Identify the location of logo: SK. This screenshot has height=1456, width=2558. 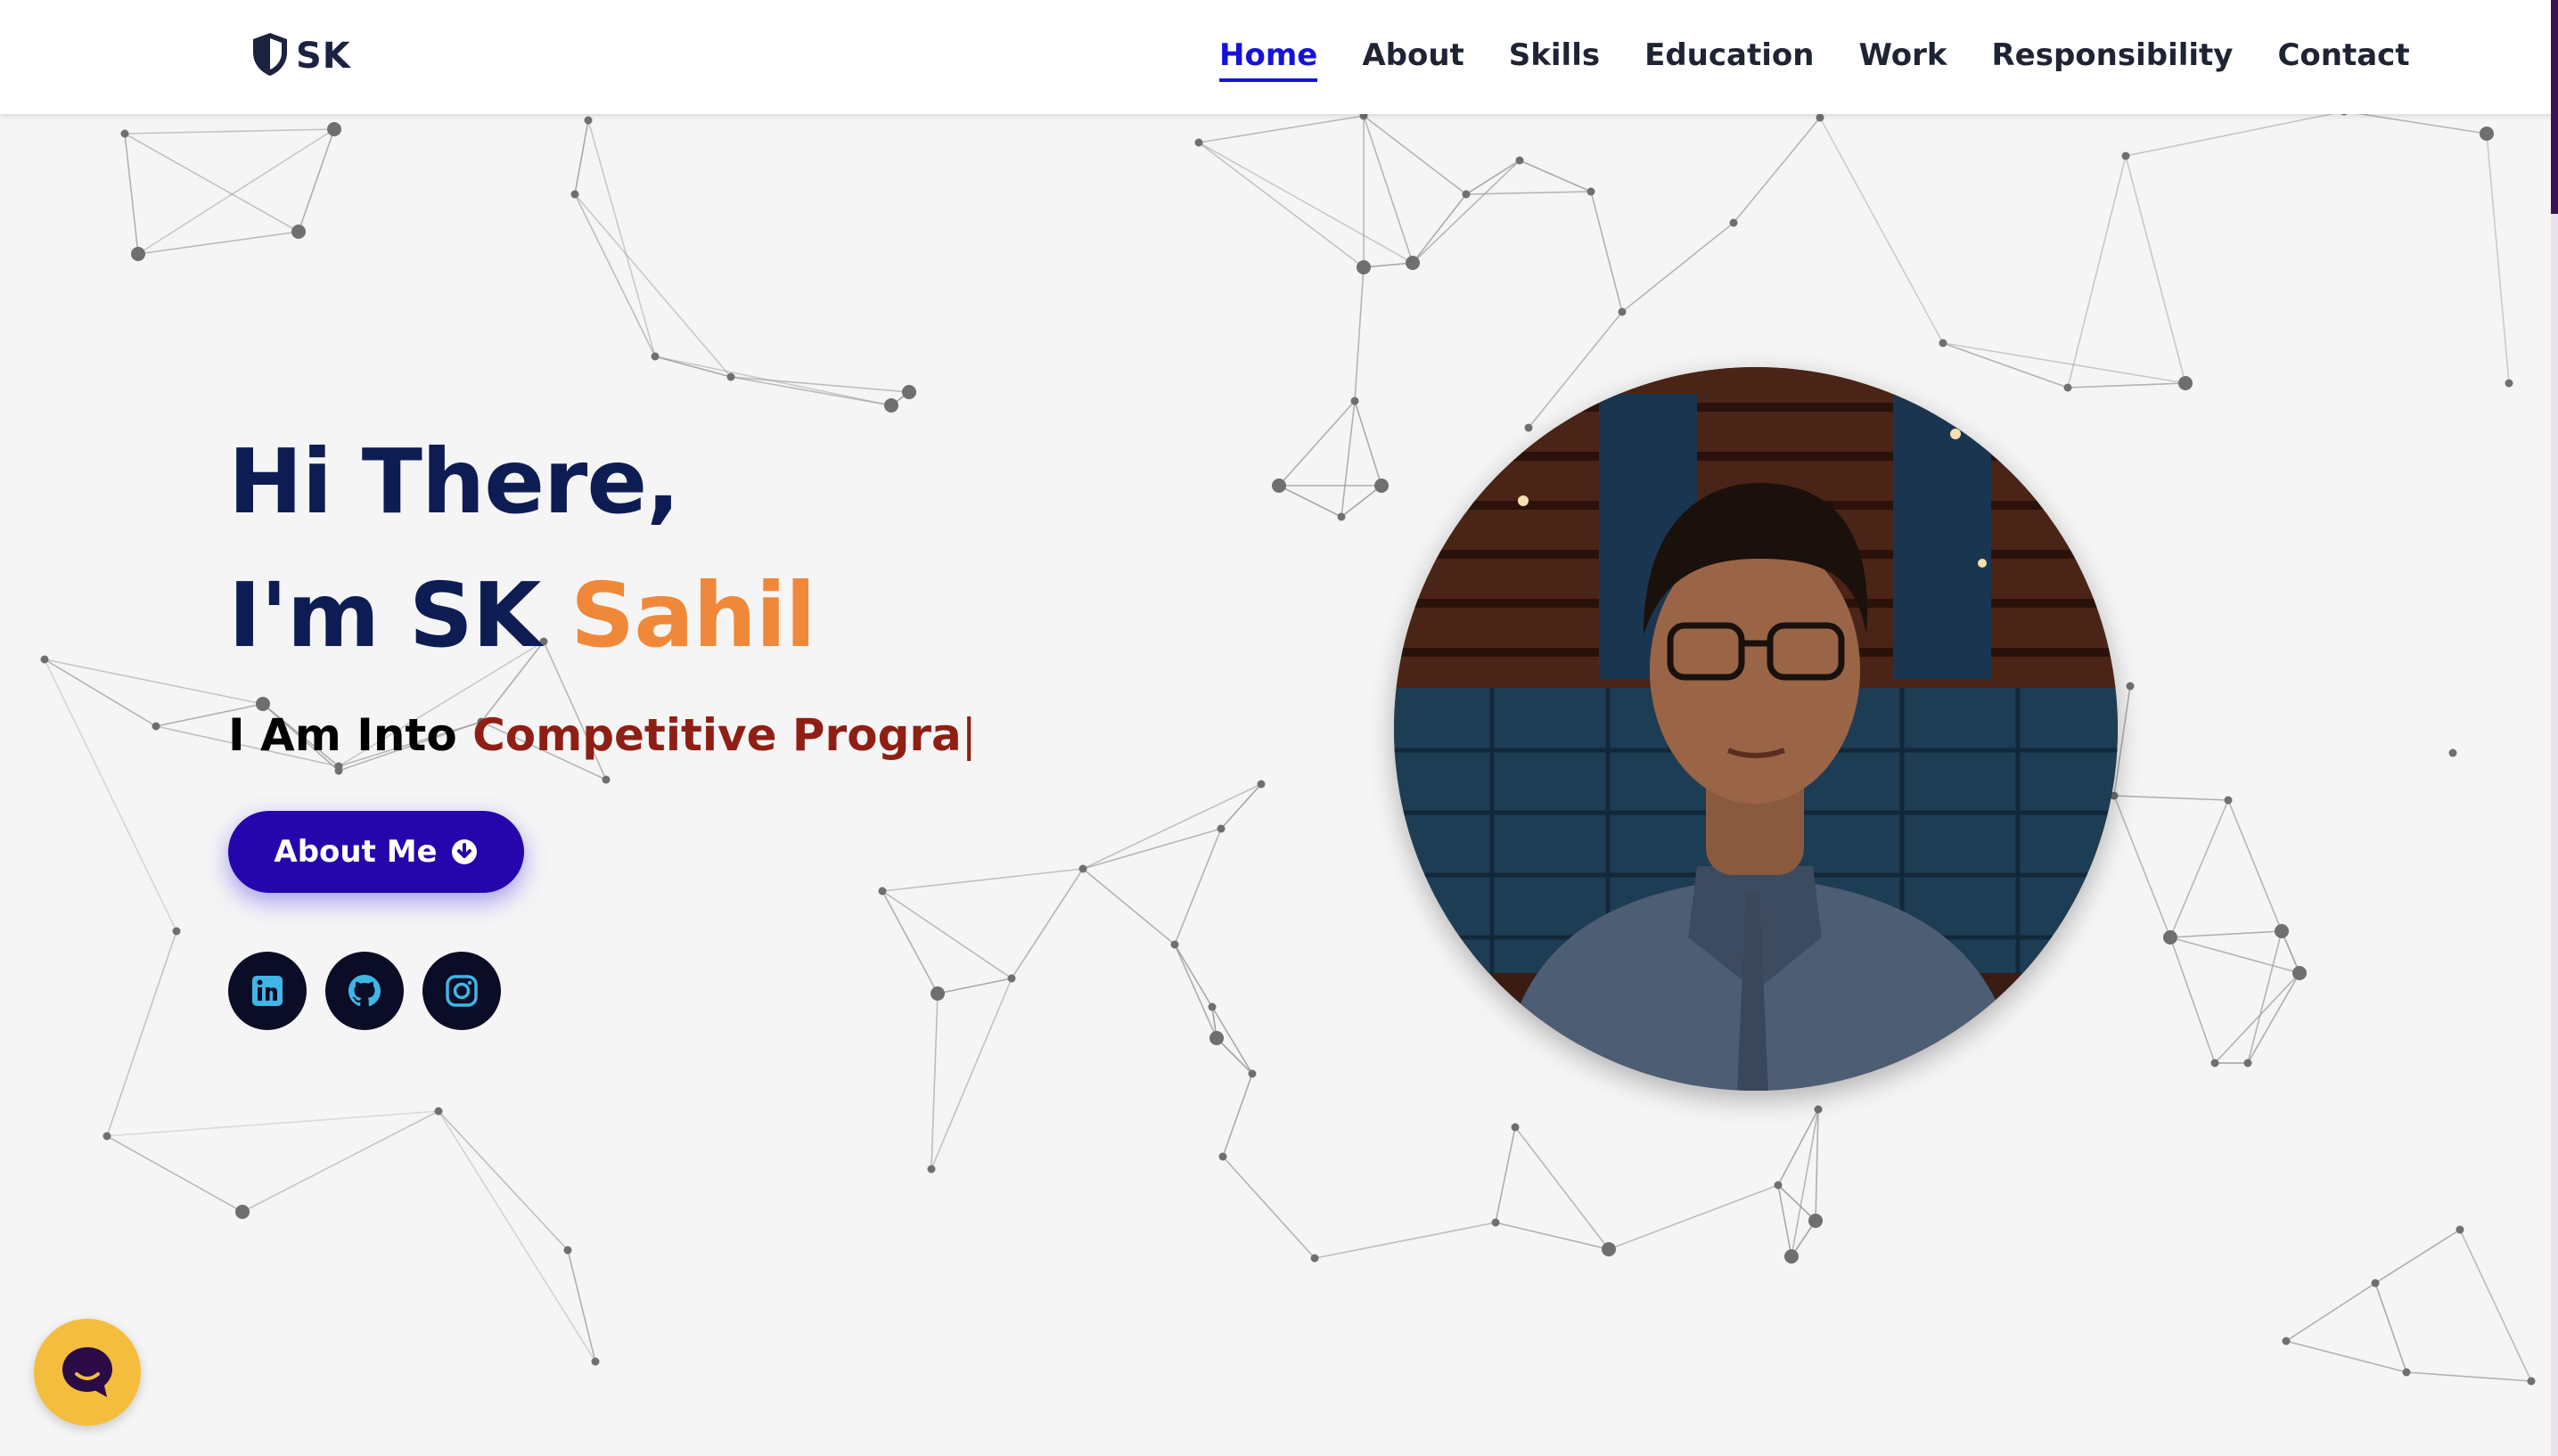
(300, 56).